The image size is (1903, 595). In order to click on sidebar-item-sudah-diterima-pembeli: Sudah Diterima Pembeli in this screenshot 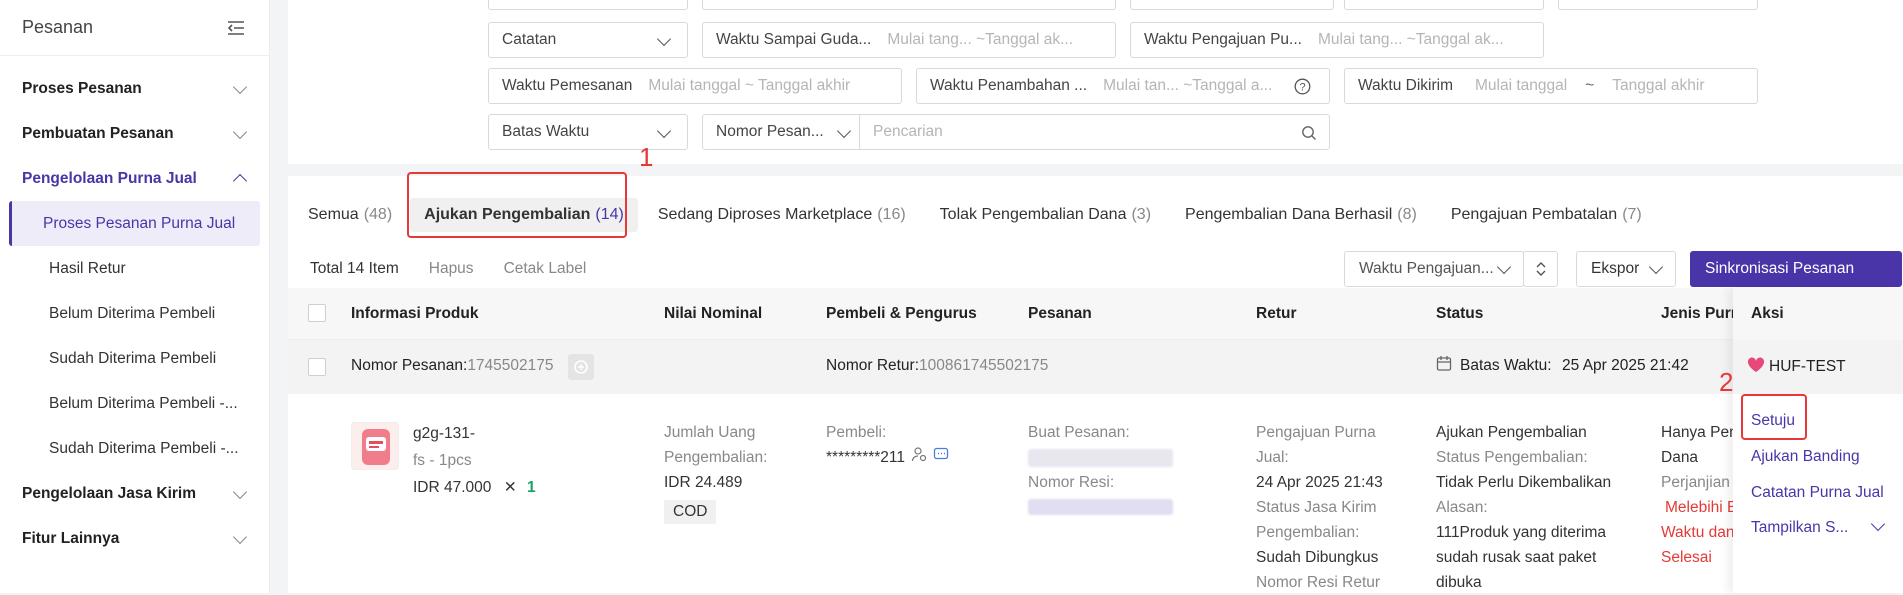, I will do `click(134, 358)`.